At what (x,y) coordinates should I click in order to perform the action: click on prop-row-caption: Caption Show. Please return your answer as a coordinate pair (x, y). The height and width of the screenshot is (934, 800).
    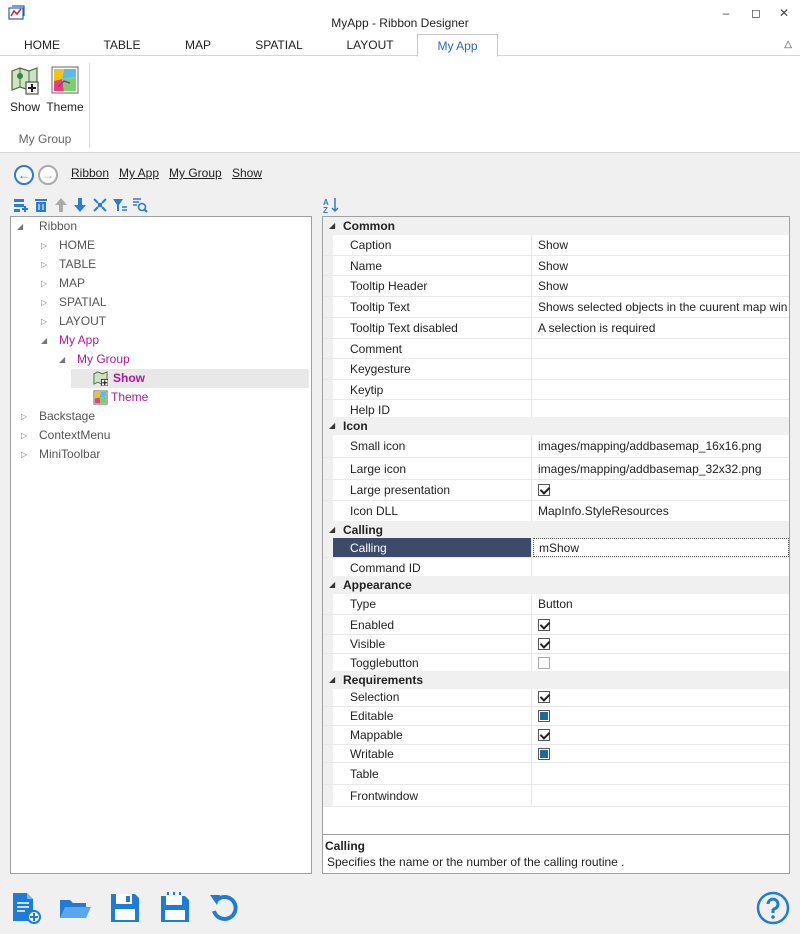
    Looking at the image, I should click on (556, 245).